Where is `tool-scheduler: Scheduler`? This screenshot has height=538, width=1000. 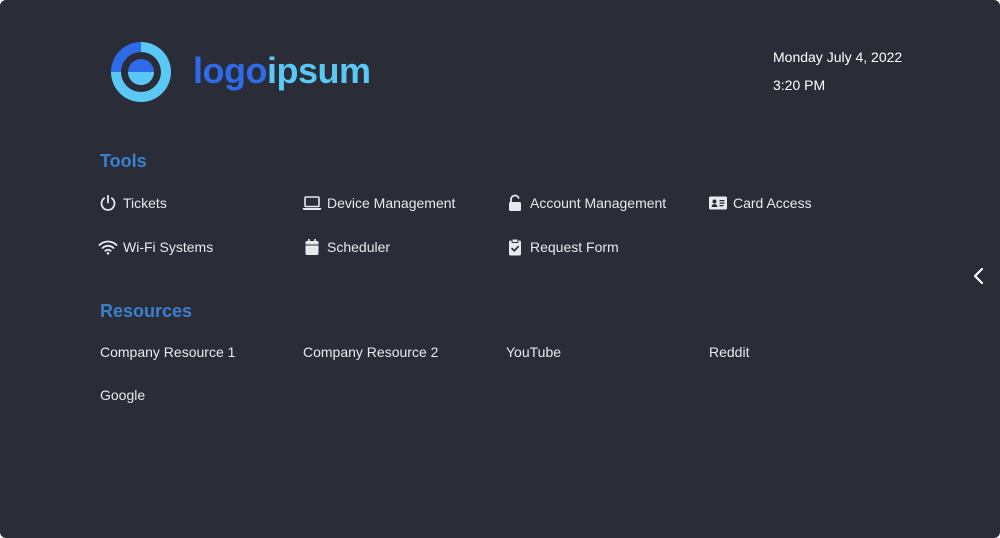 tool-scheduler: Scheduler is located at coordinates (346, 247).